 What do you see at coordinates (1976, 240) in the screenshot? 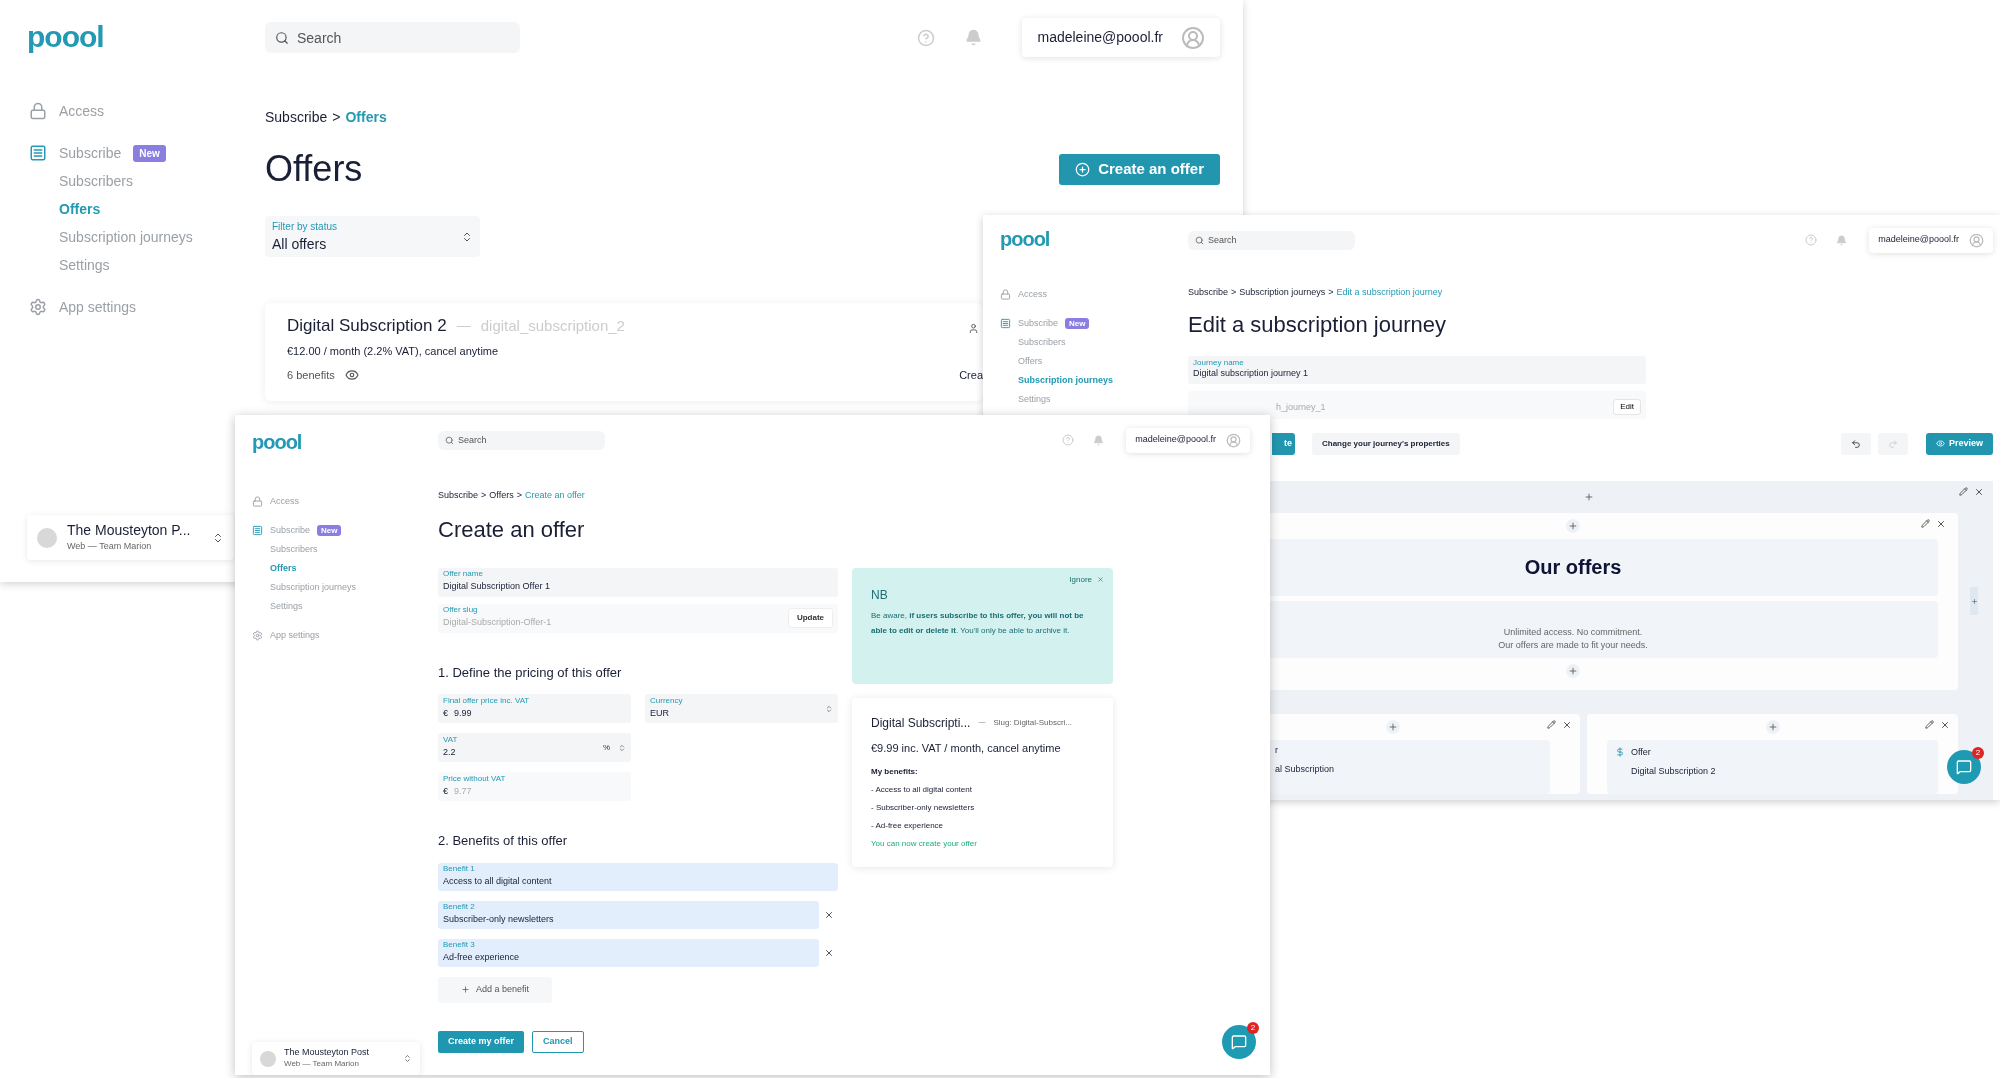
I see `avatar-icon` at bounding box center [1976, 240].